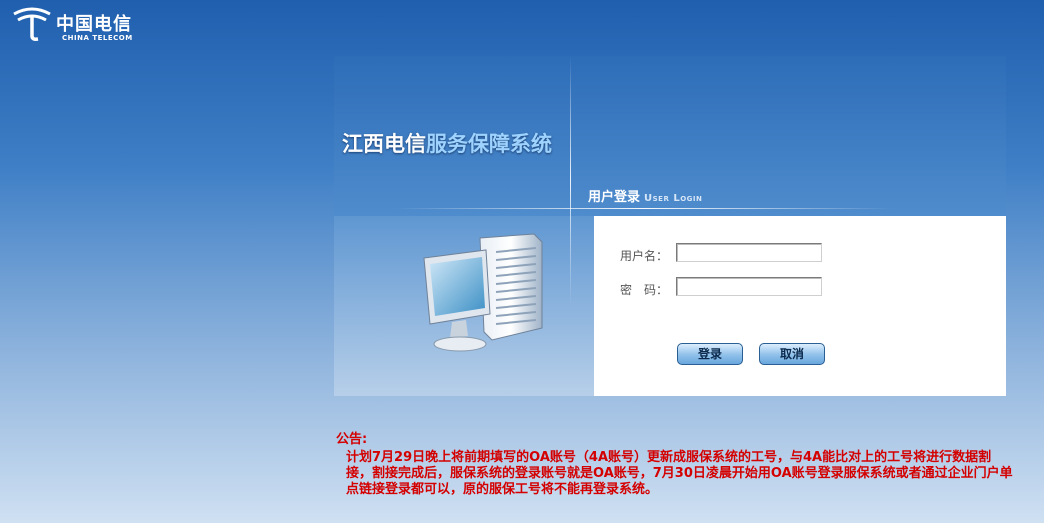 The image size is (1044, 523). Describe the element at coordinates (644, 256) in the screenshot. I see `username-label: 用户名：` at that location.